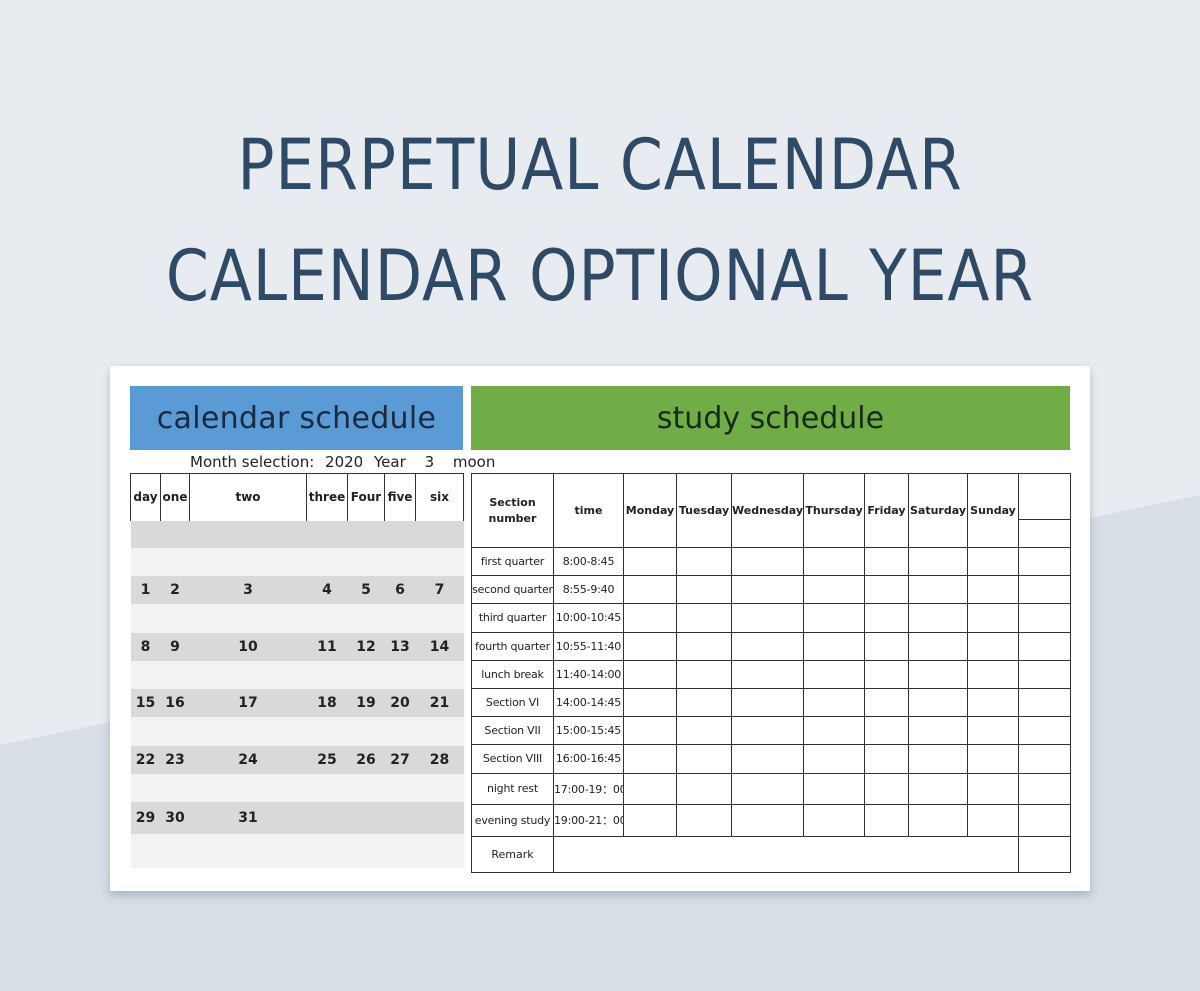  What do you see at coordinates (248, 759) in the screenshot?
I see `calendar-day-cell: 24` at bounding box center [248, 759].